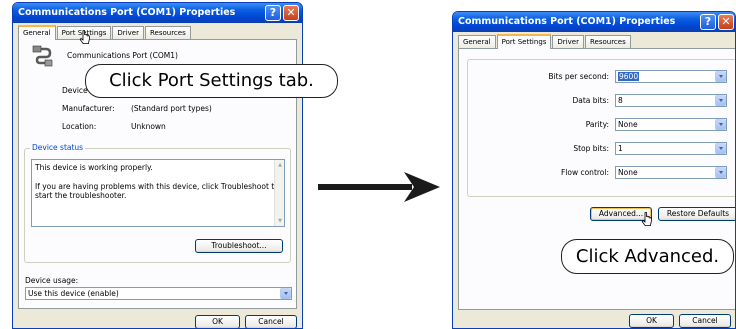 This screenshot has width=736, height=329. What do you see at coordinates (379, 187) in the screenshot?
I see `right-arrow-icon` at bounding box center [379, 187].